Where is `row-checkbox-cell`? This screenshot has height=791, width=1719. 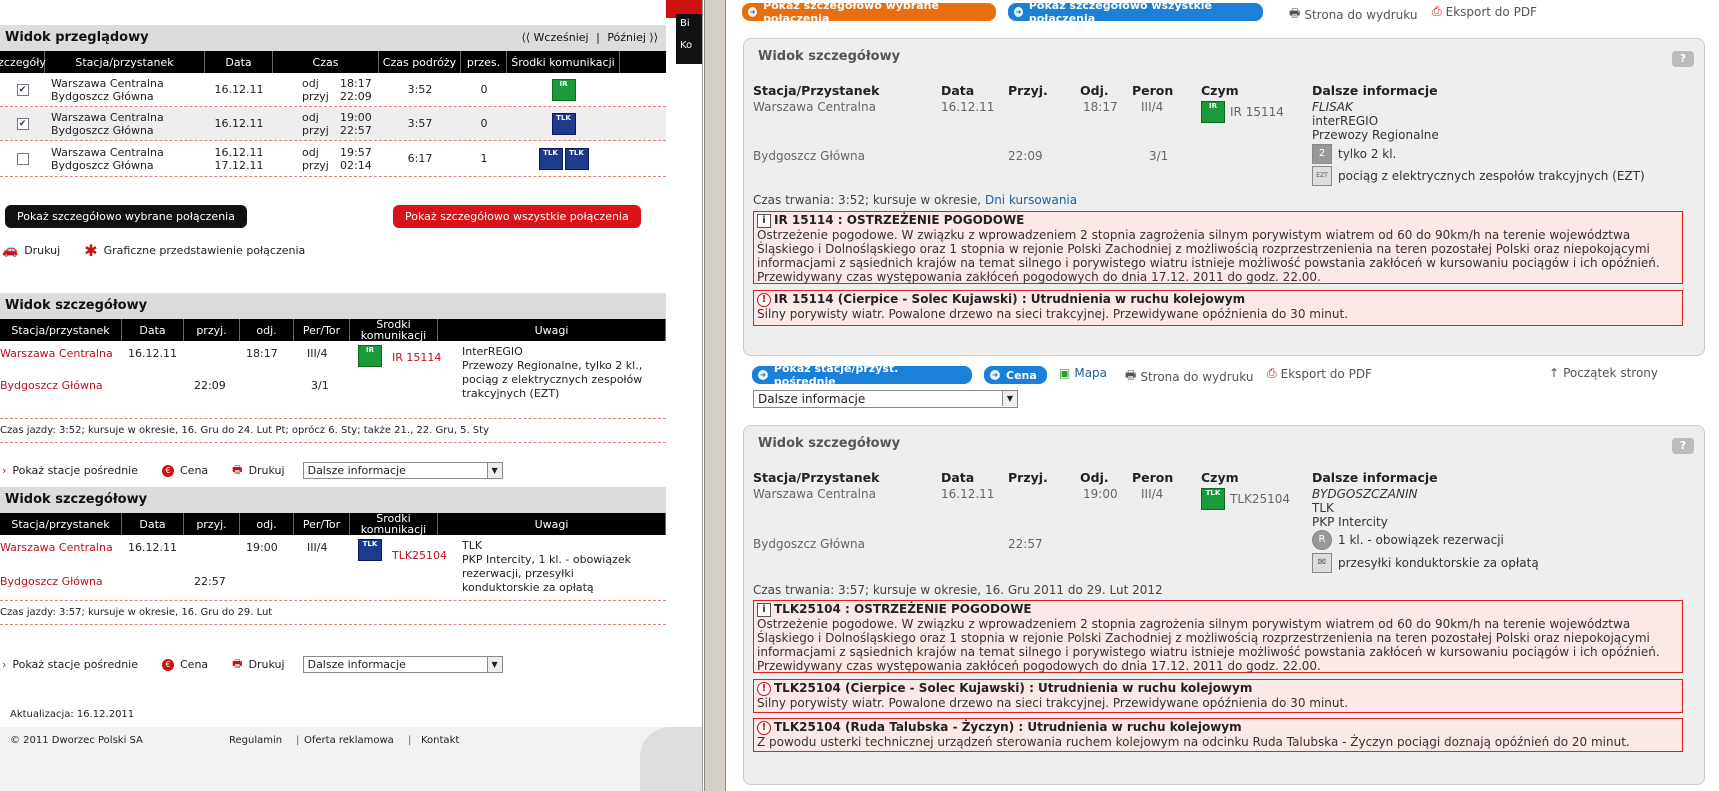 row-checkbox-cell is located at coordinates (22, 158).